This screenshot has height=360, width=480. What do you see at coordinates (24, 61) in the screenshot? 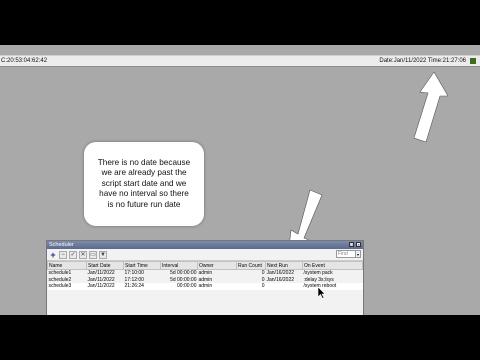
I see `mac-address-label: C:20:53:04:62:42` at bounding box center [24, 61].